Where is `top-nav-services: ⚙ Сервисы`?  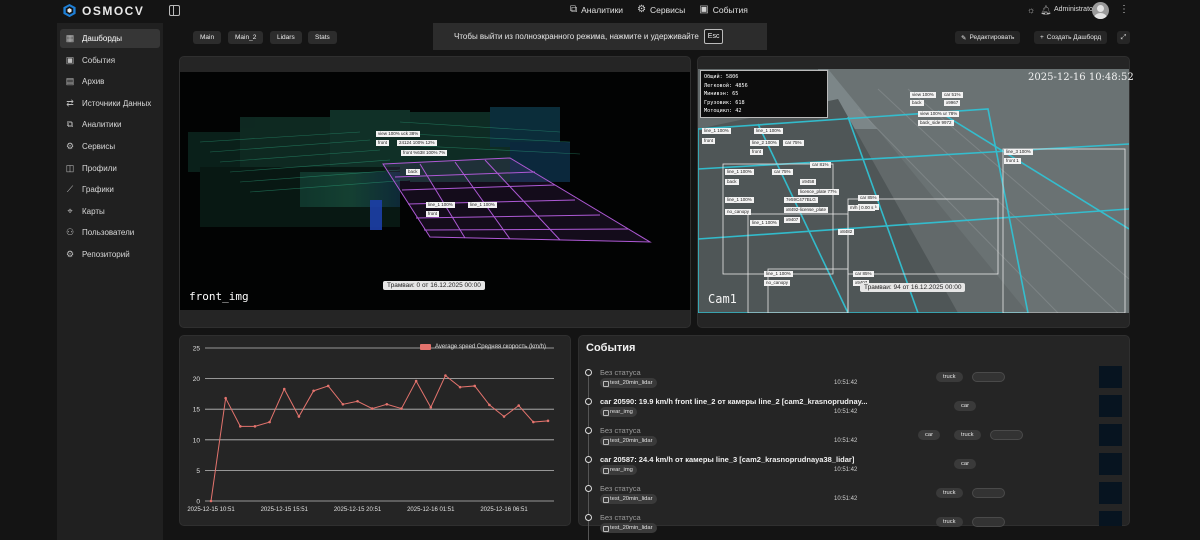
top-nav-services: ⚙ Сервисы is located at coordinates (661, 9).